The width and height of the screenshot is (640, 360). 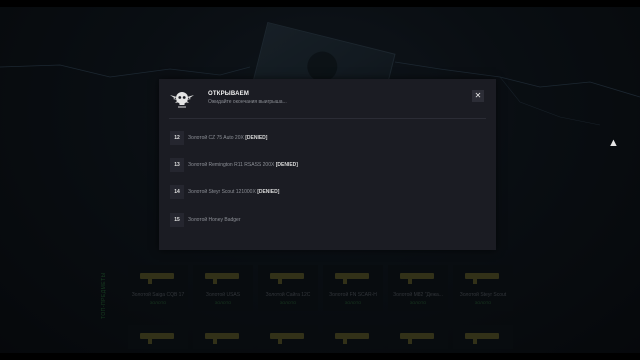 I want to click on mouse-cursor-icon: ▲, so click(x=613, y=143).